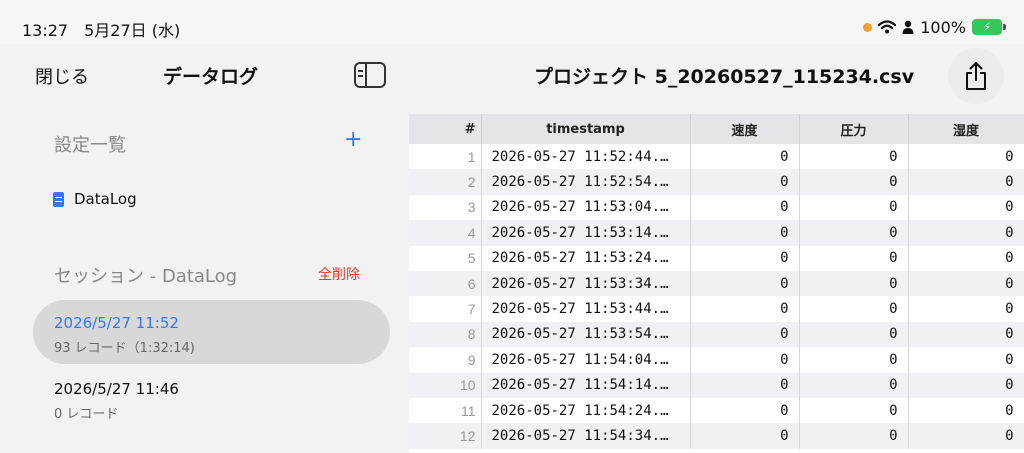 This screenshot has height=453, width=1024. What do you see at coordinates (353, 139) in the screenshot?
I see `add-config-button: +` at bounding box center [353, 139].